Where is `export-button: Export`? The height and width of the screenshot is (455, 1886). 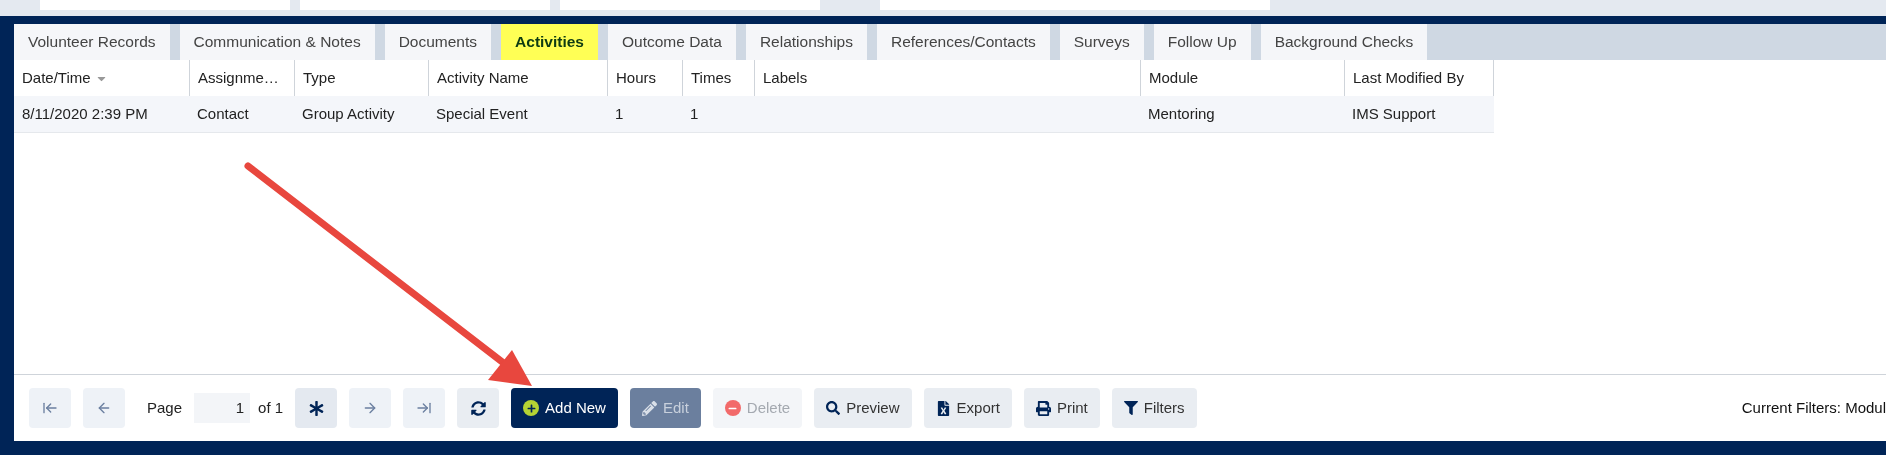 export-button: Export is located at coordinates (967, 408).